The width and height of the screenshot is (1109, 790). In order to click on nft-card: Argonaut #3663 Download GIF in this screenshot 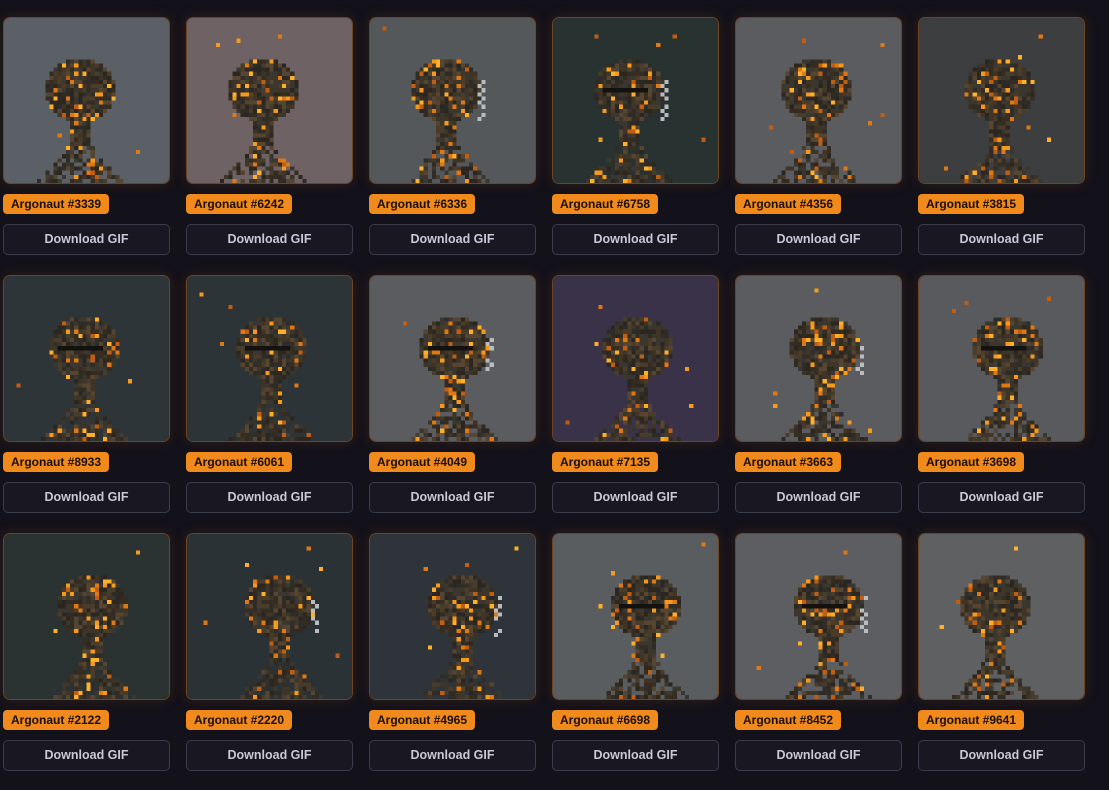, I will do `click(818, 394)`.